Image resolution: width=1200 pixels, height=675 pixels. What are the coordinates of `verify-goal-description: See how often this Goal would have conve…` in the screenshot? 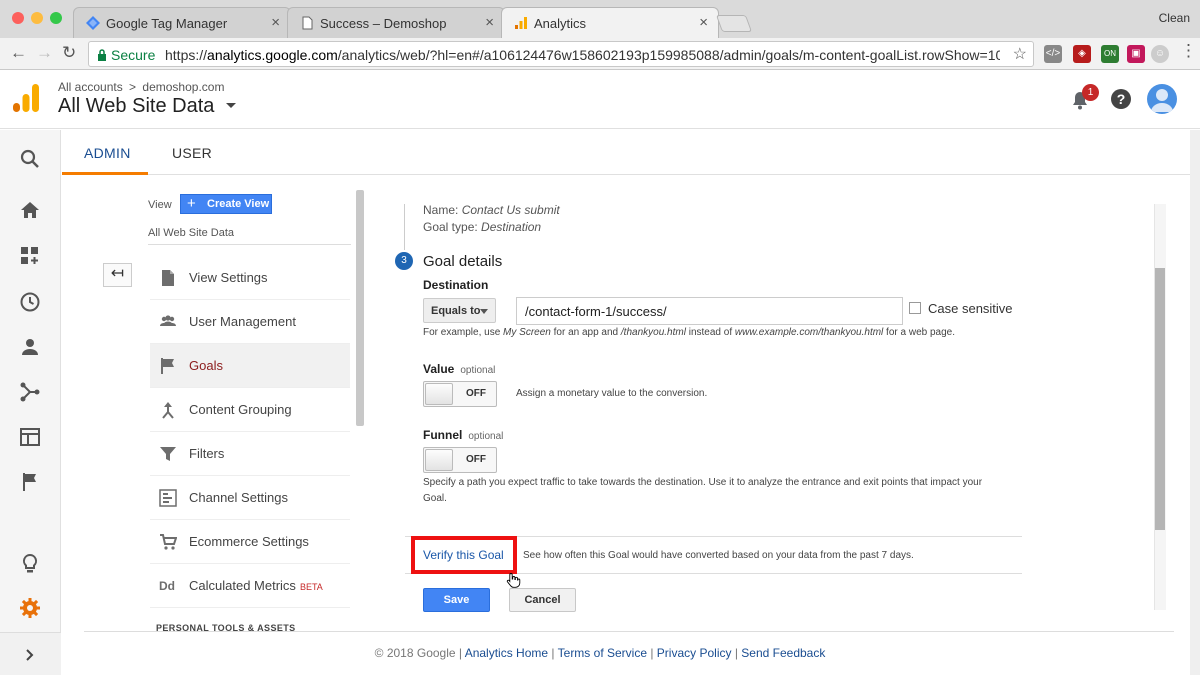 It's located at (718, 555).